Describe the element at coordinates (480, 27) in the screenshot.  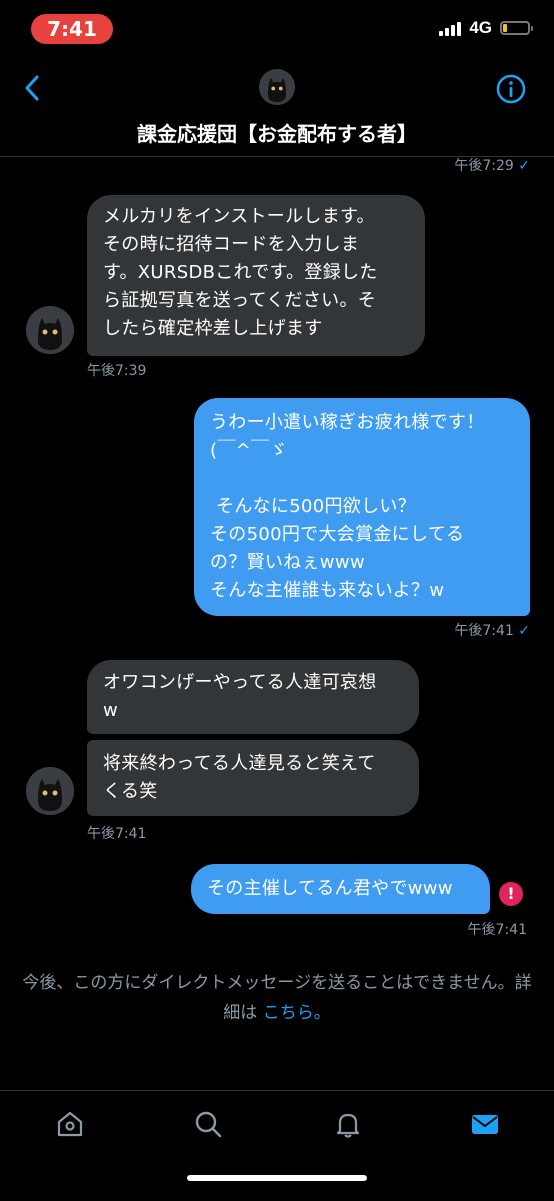
I see `network-type: 4G` at that location.